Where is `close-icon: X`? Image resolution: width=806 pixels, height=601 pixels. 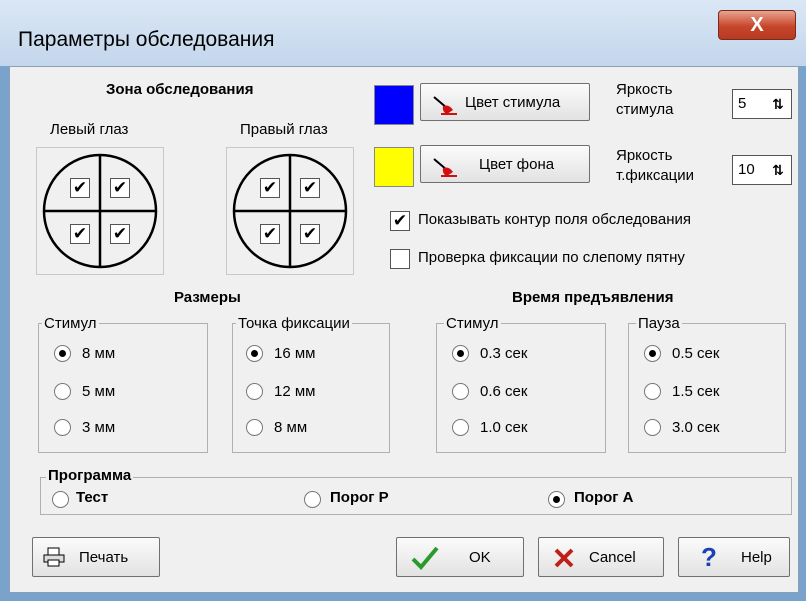 close-icon: X is located at coordinates (757, 25).